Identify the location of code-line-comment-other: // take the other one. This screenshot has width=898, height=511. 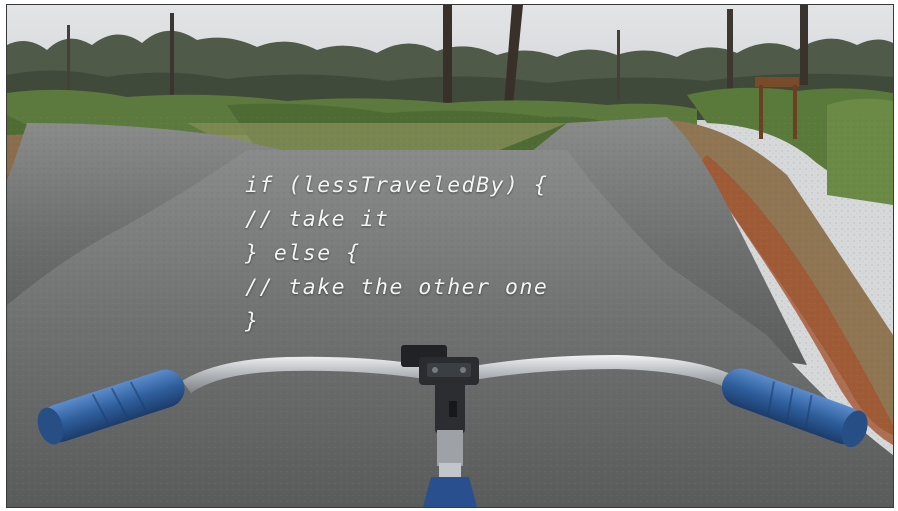
(397, 287).